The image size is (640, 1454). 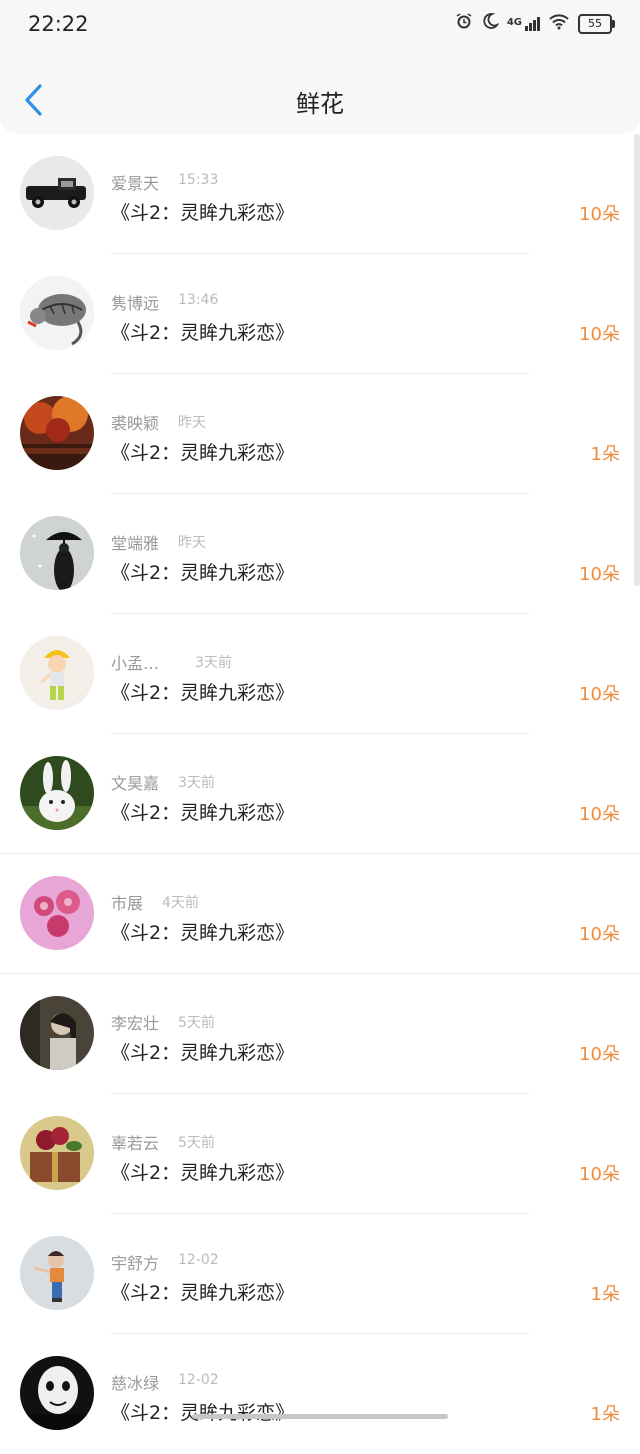 What do you see at coordinates (135, 303) in the screenshot?
I see `user-name: 隽博远` at bounding box center [135, 303].